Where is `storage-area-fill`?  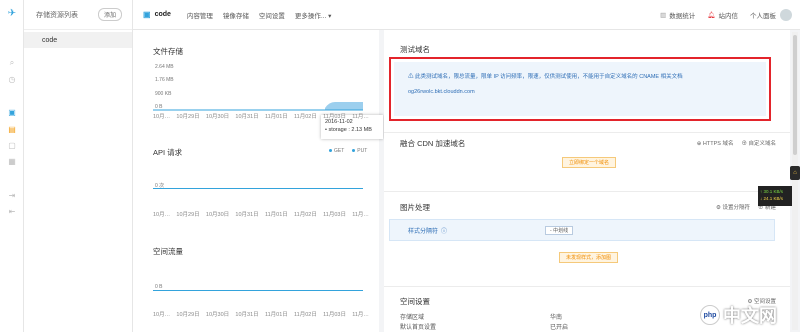
storage-area-fill is located at coordinates (344, 106).